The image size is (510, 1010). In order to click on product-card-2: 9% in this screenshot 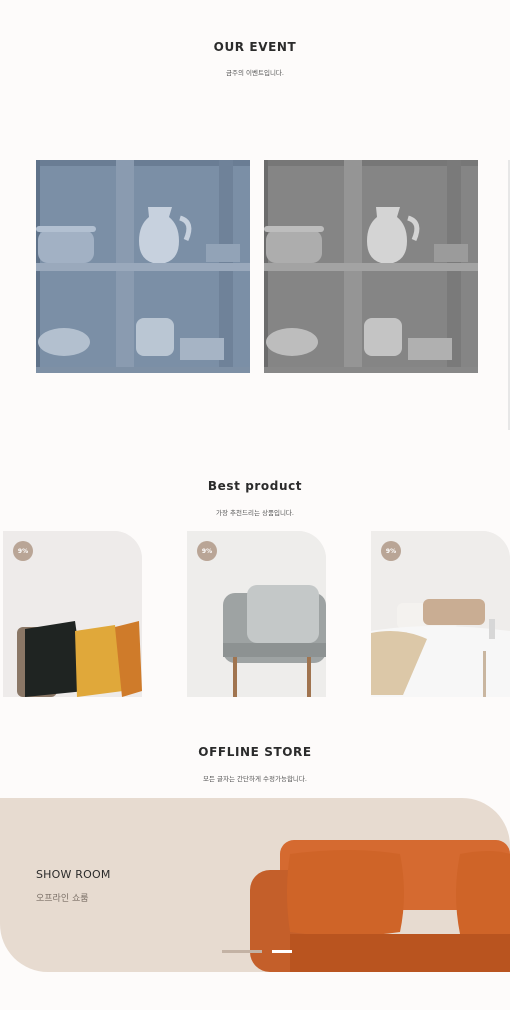, I will do `click(256, 614)`.